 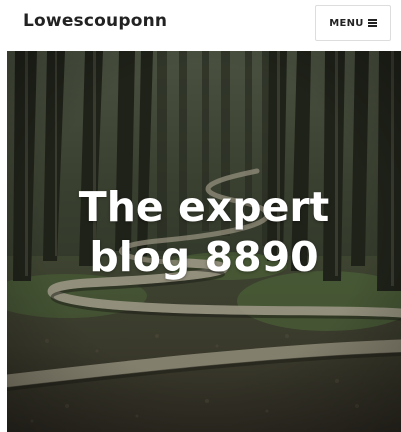 I want to click on hero-title-line-1: The expert, so click(x=204, y=207).